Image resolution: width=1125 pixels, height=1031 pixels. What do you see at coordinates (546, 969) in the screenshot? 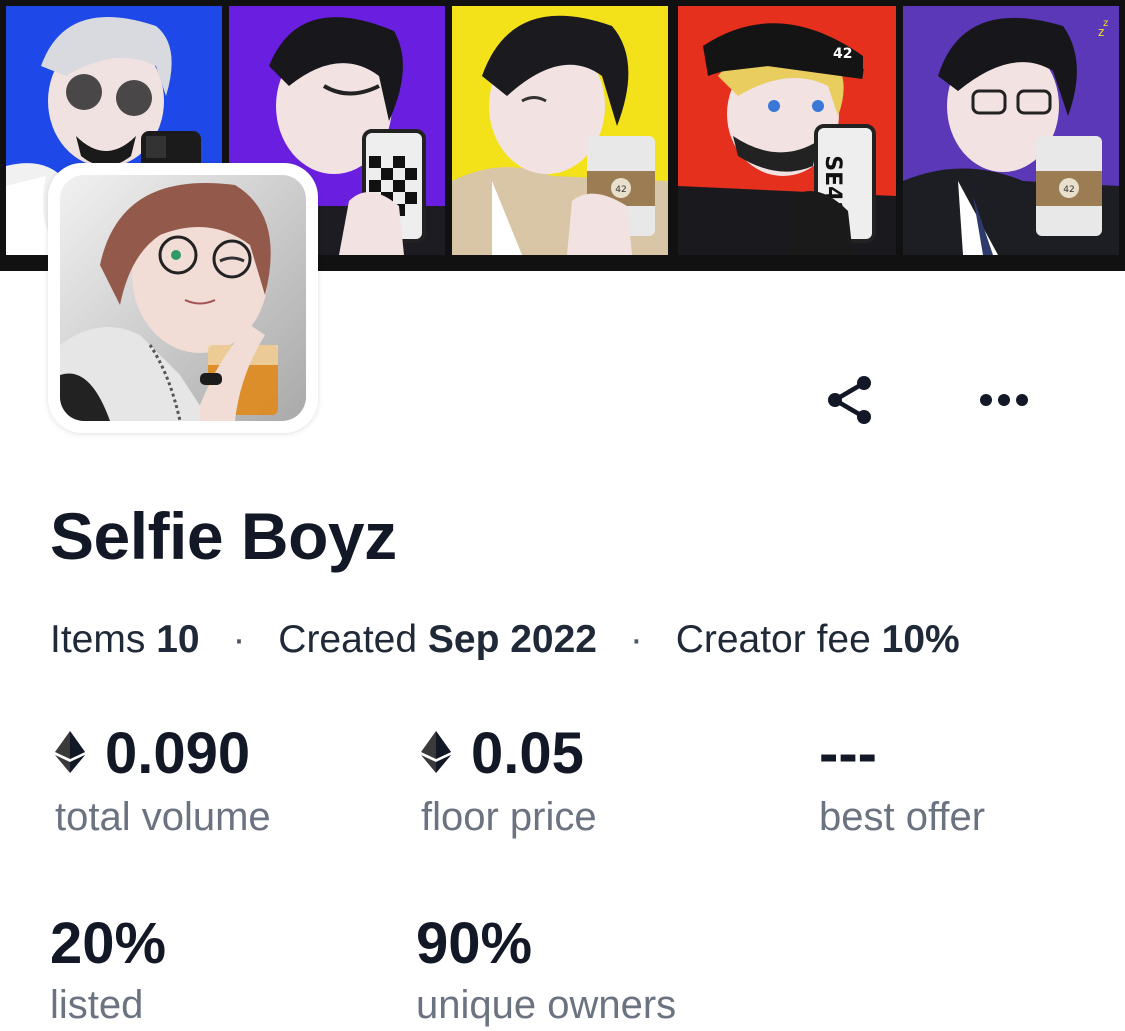
I see `stat-unique-owners: 90% unique owners` at bounding box center [546, 969].